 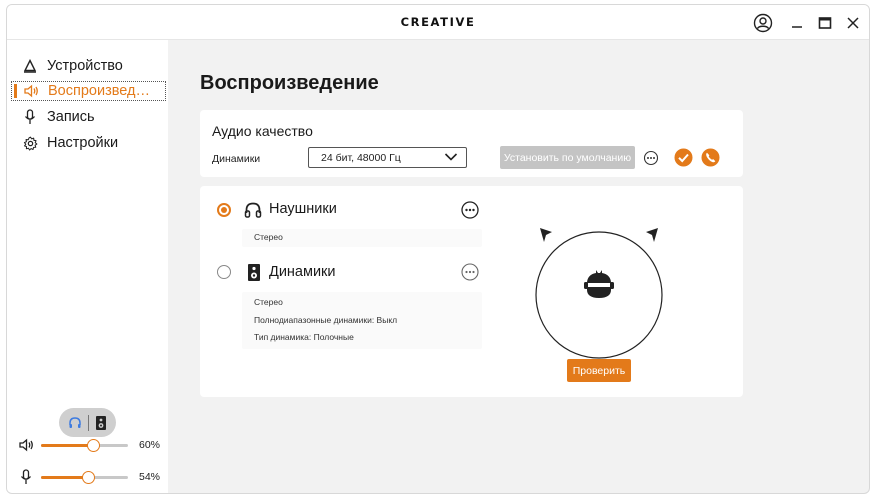 I want to click on check-icon, so click(x=683, y=157).